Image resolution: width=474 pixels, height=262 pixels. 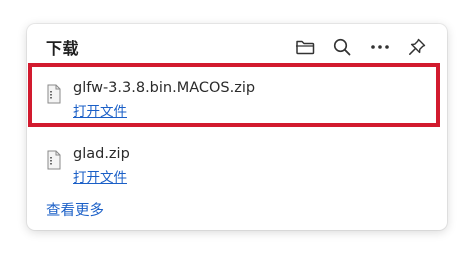 What do you see at coordinates (54, 160) in the screenshot?
I see `file-icon` at bounding box center [54, 160].